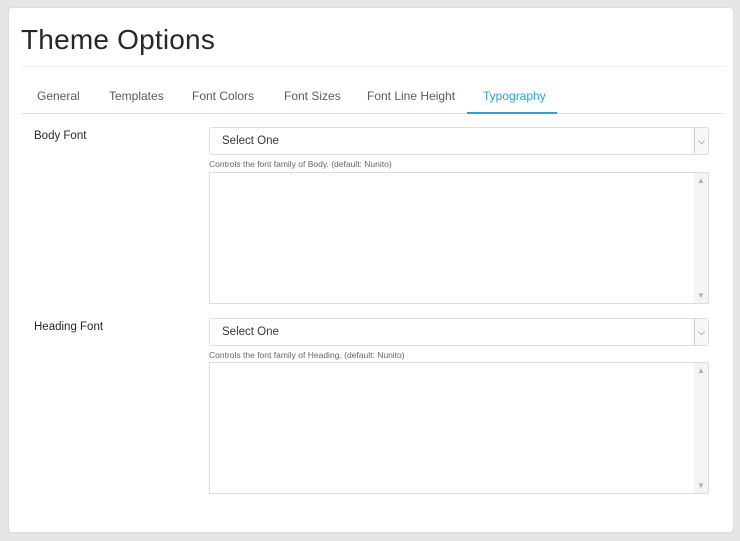 Image resolution: width=740 pixels, height=541 pixels. I want to click on heading-font-select: Select One ⌵, so click(459, 332).